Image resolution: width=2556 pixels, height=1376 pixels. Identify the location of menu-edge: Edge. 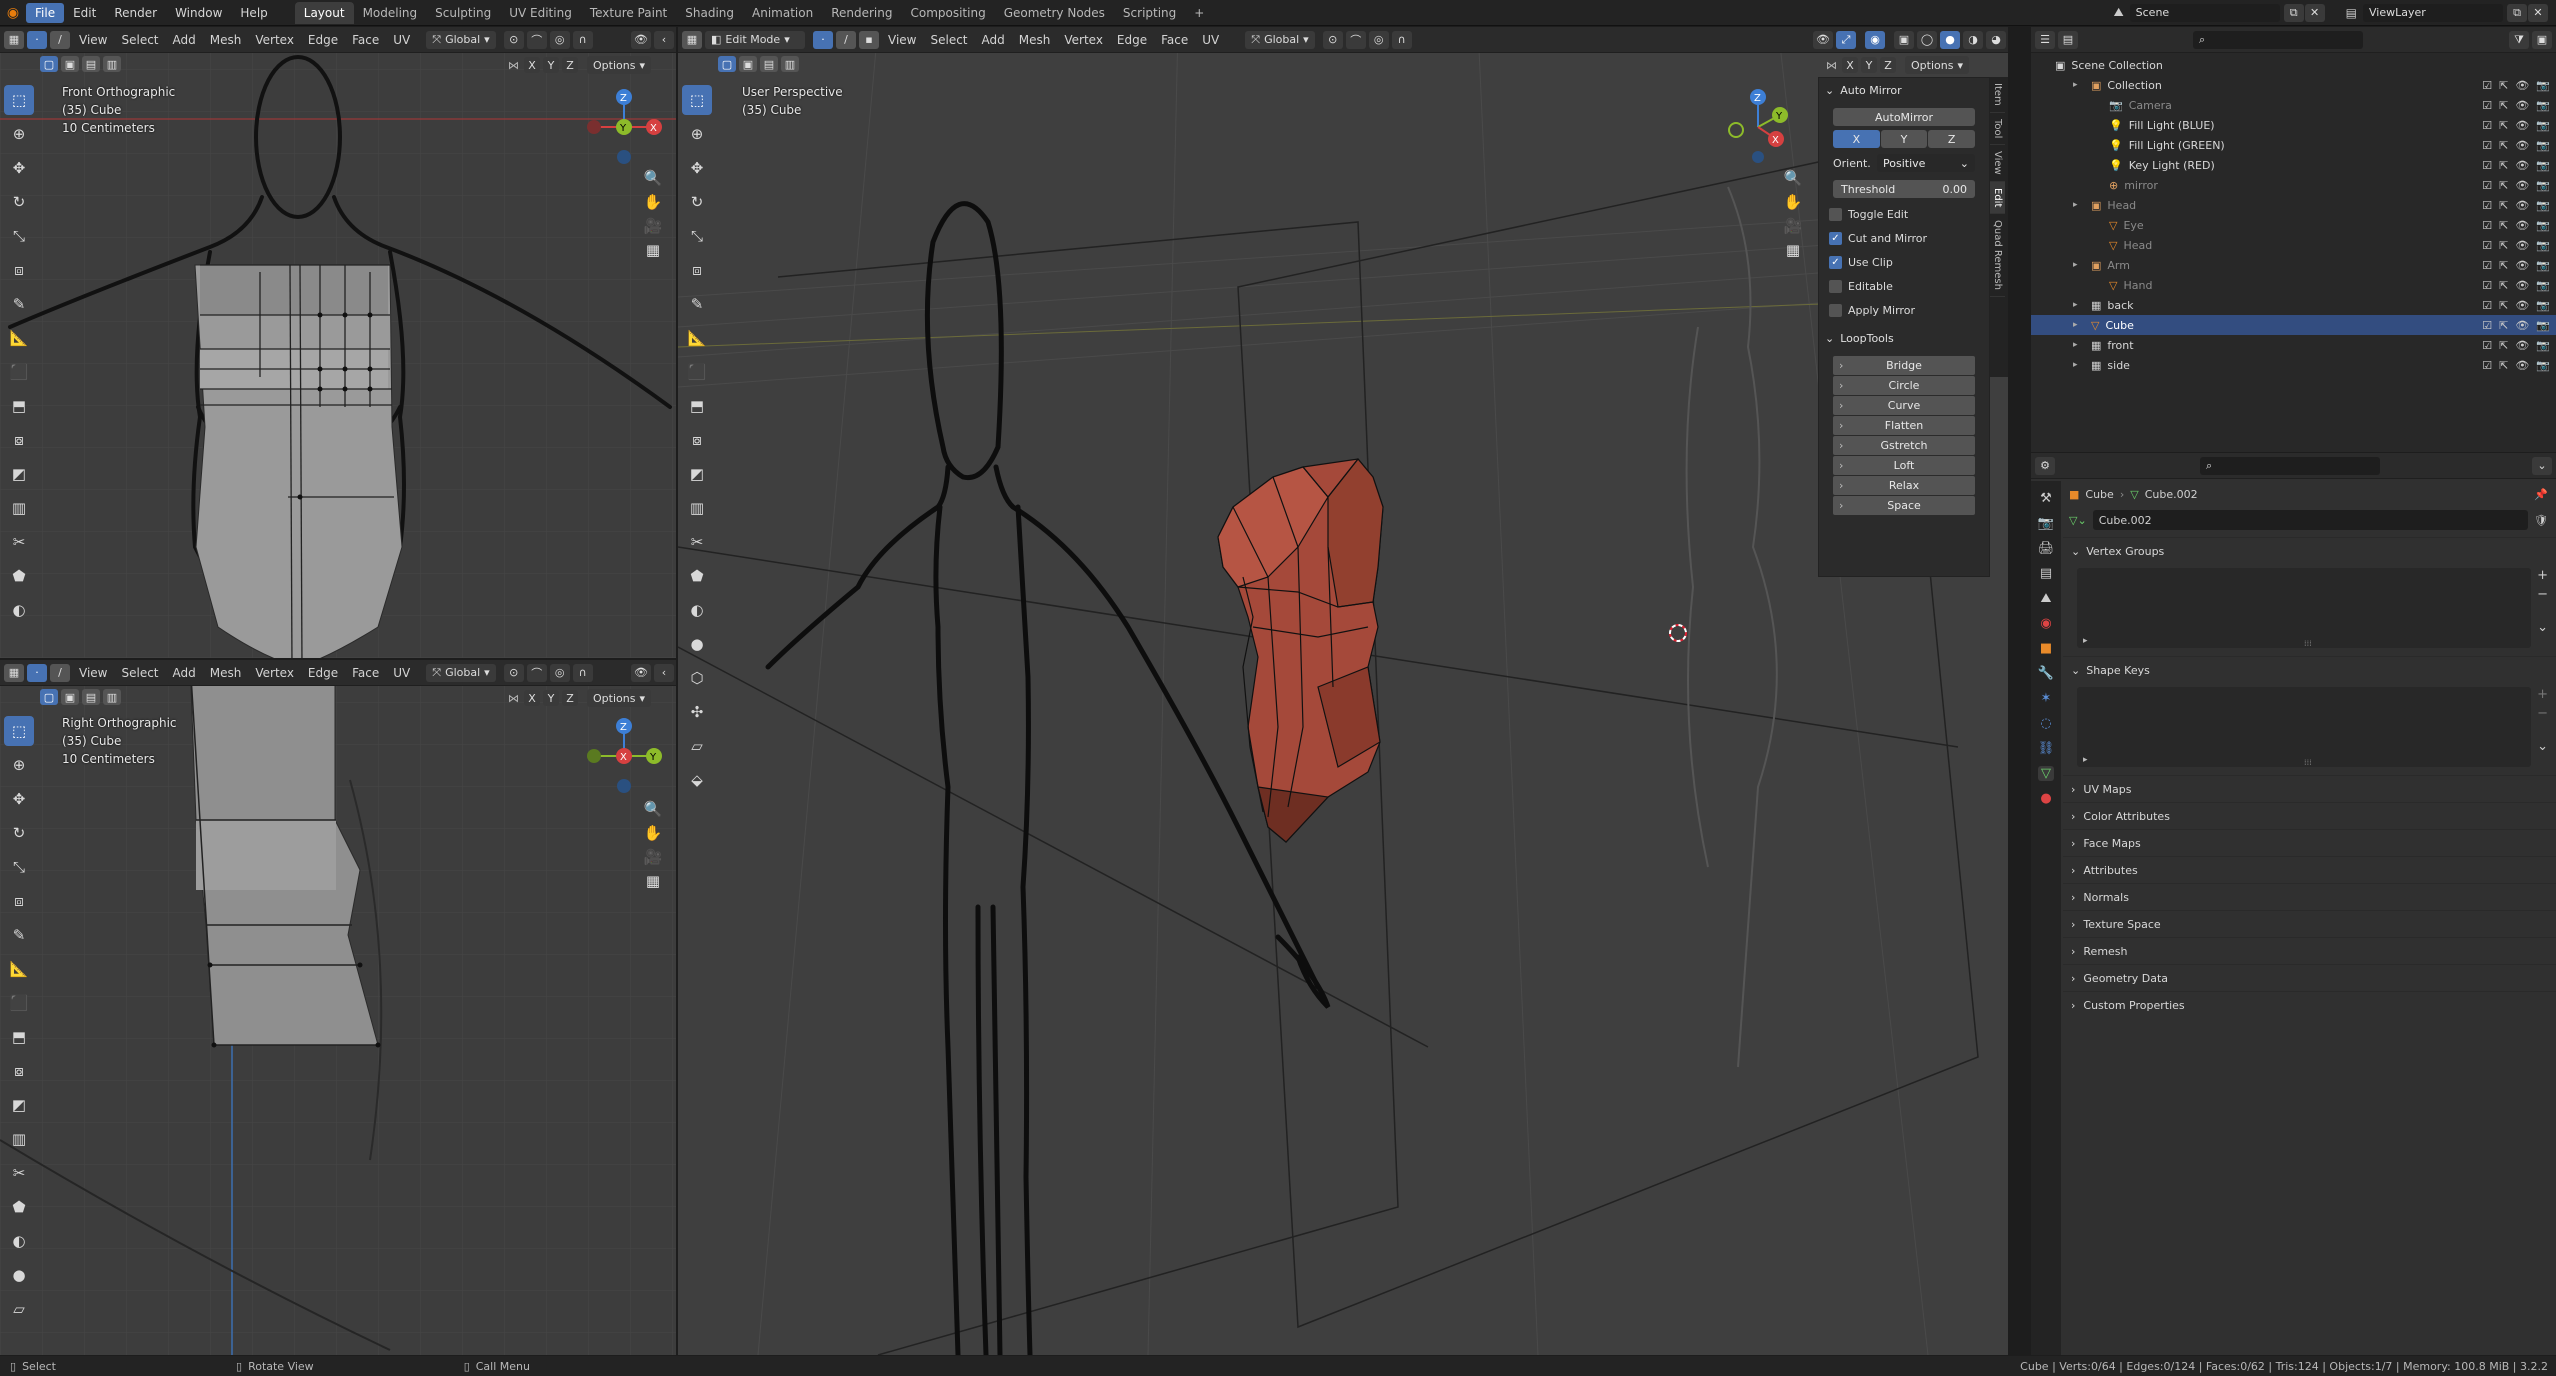
(1132, 40).